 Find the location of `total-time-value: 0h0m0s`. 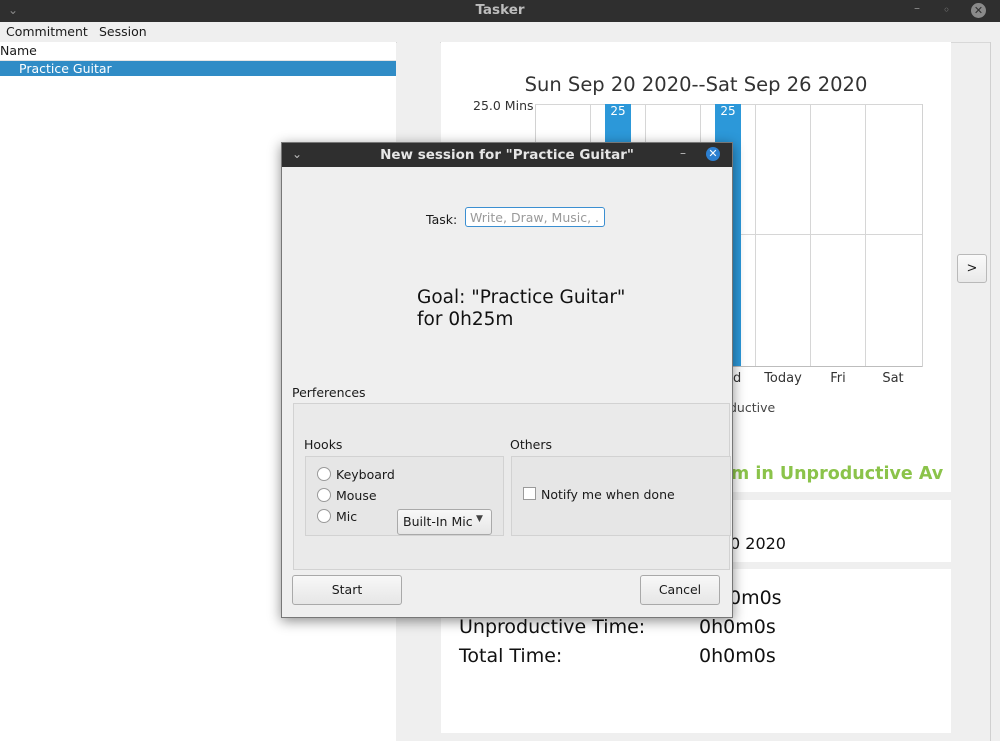

total-time-value: 0h0m0s is located at coordinates (737, 656).